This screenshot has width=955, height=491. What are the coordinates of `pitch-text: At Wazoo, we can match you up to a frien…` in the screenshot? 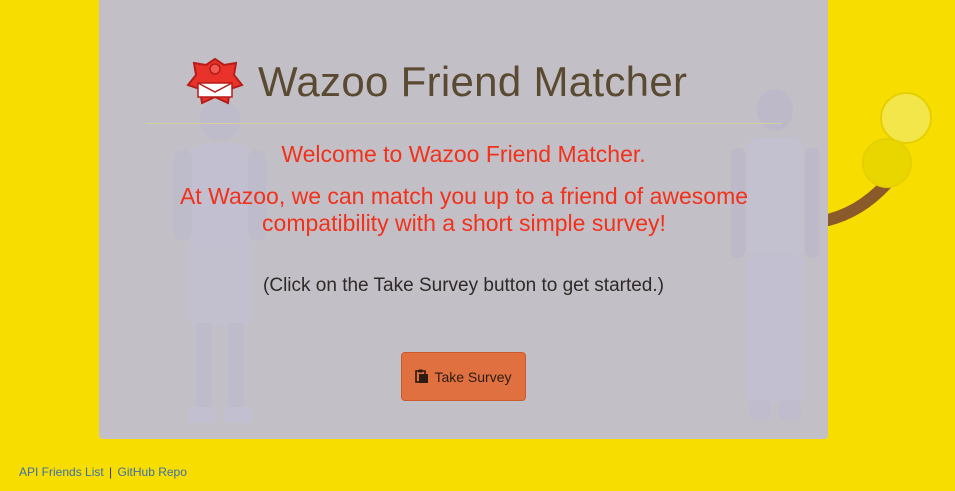 It's located at (464, 209).